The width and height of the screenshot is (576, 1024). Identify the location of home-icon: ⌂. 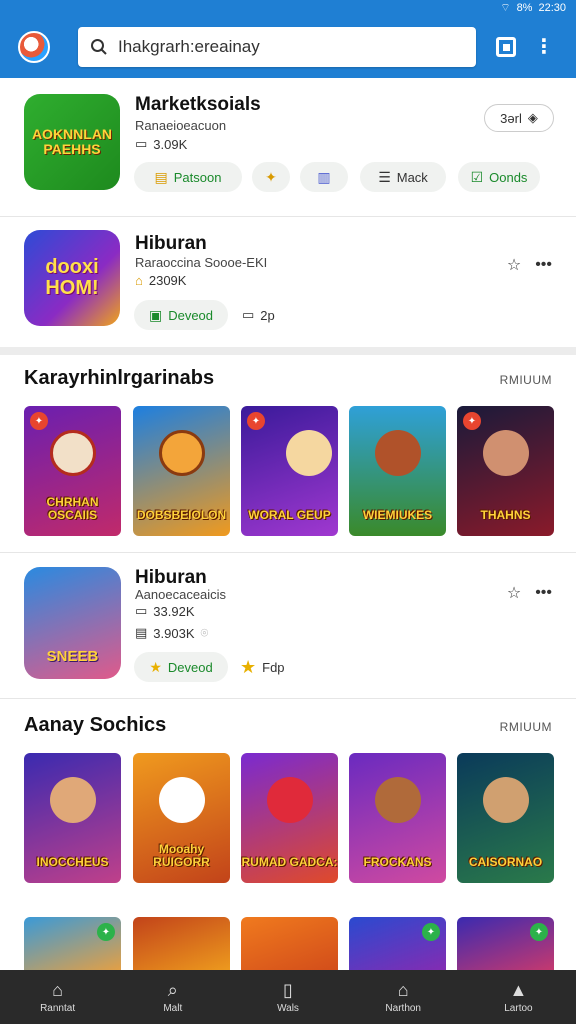
(58, 989).